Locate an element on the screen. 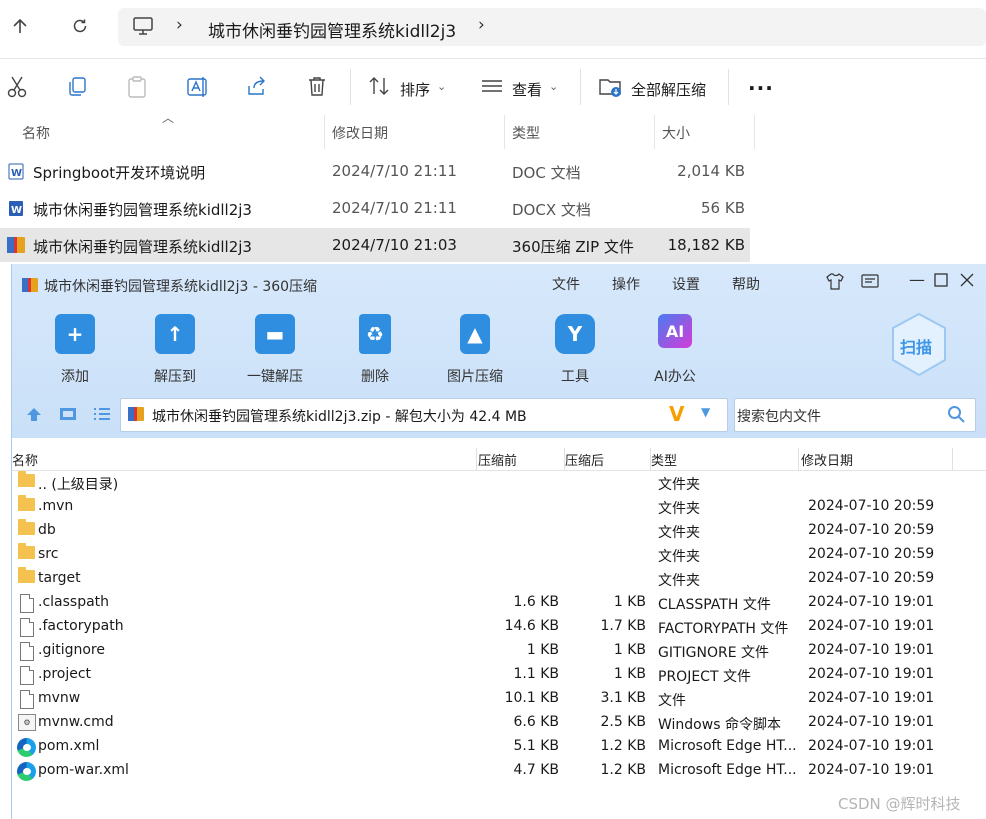 The image size is (986, 819). column-before: 压缩前 is located at coordinates (497, 459).